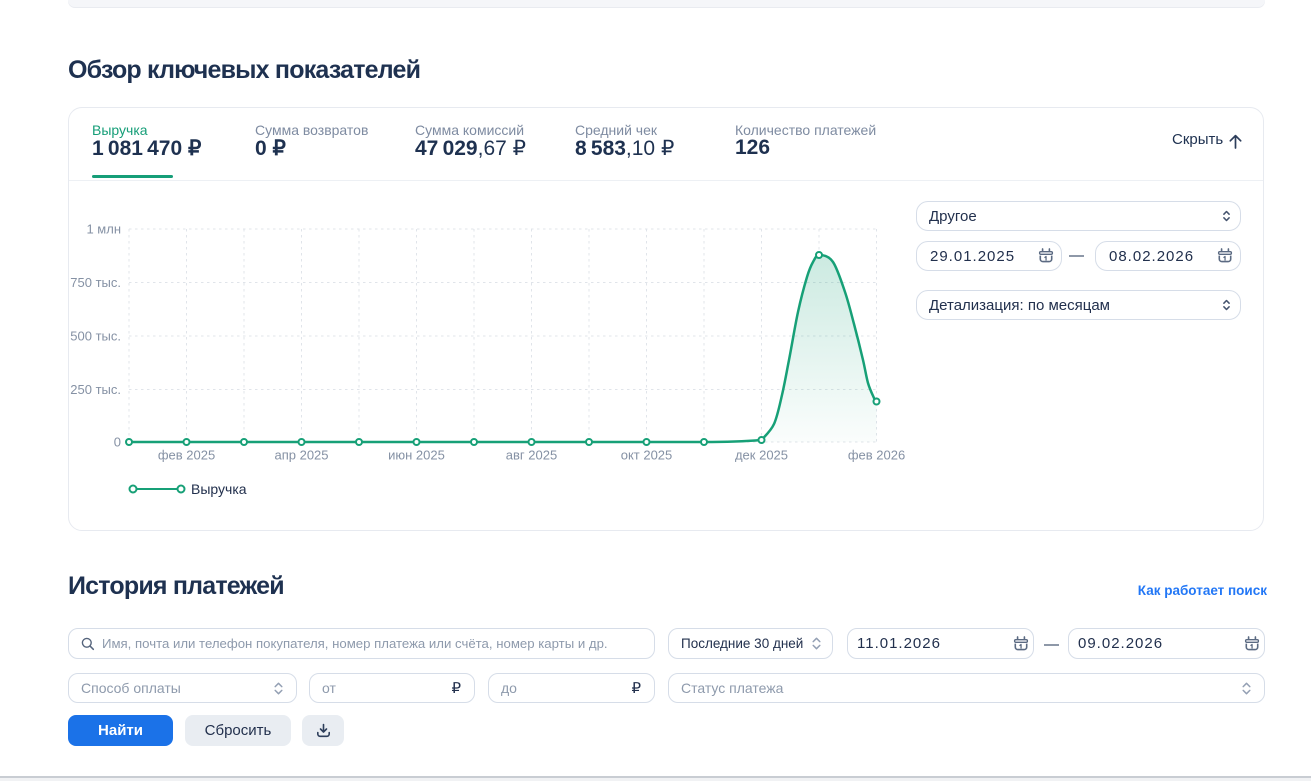 The width and height of the screenshot is (1311, 781). I want to click on svg-text: фев 2026, so click(876, 455).